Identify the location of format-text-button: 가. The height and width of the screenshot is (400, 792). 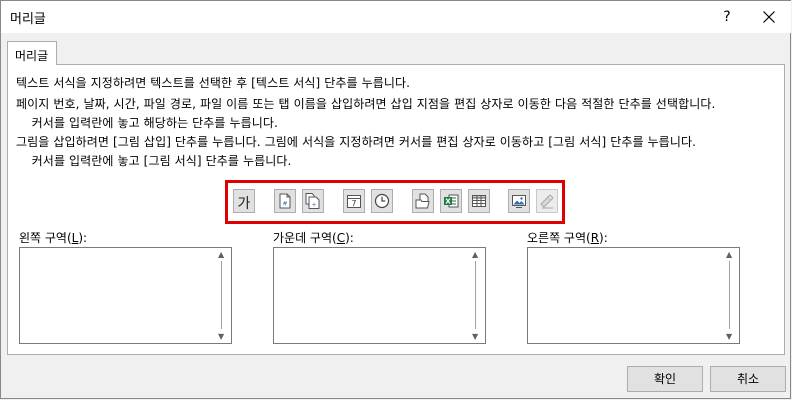
(244, 201).